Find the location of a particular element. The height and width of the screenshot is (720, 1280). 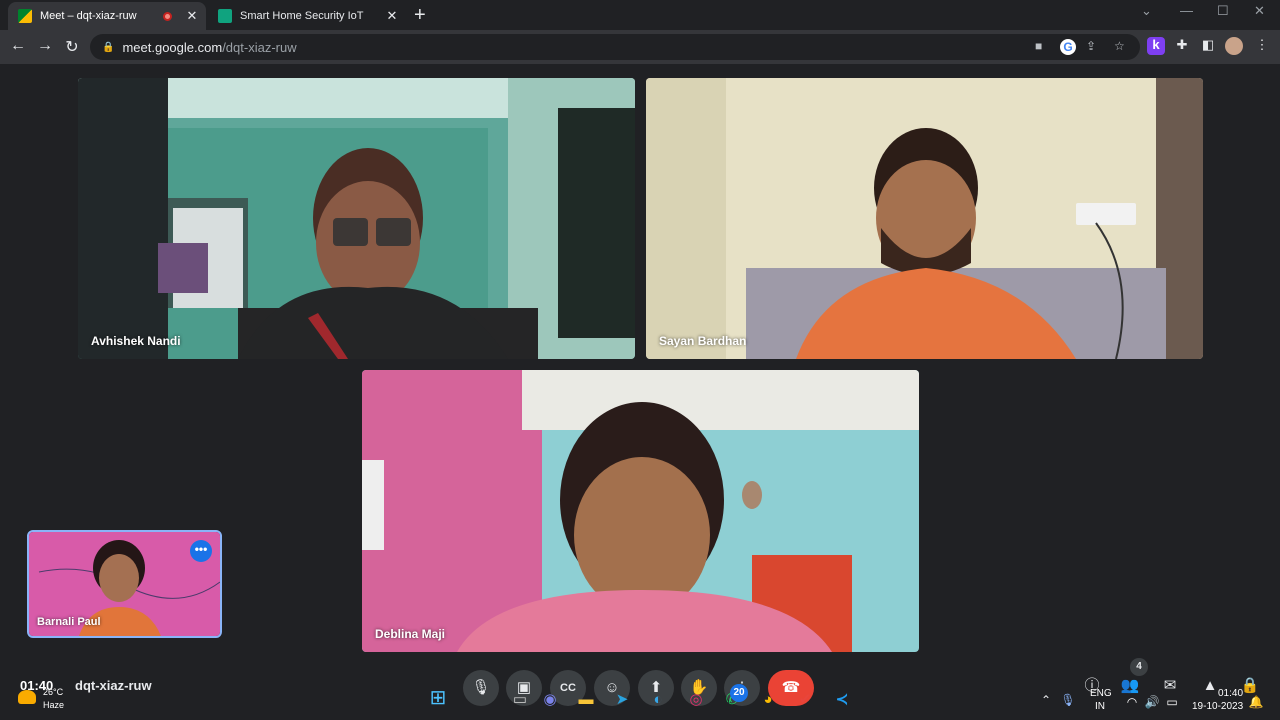

recording-indicator-icon is located at coordinates (167, 16).